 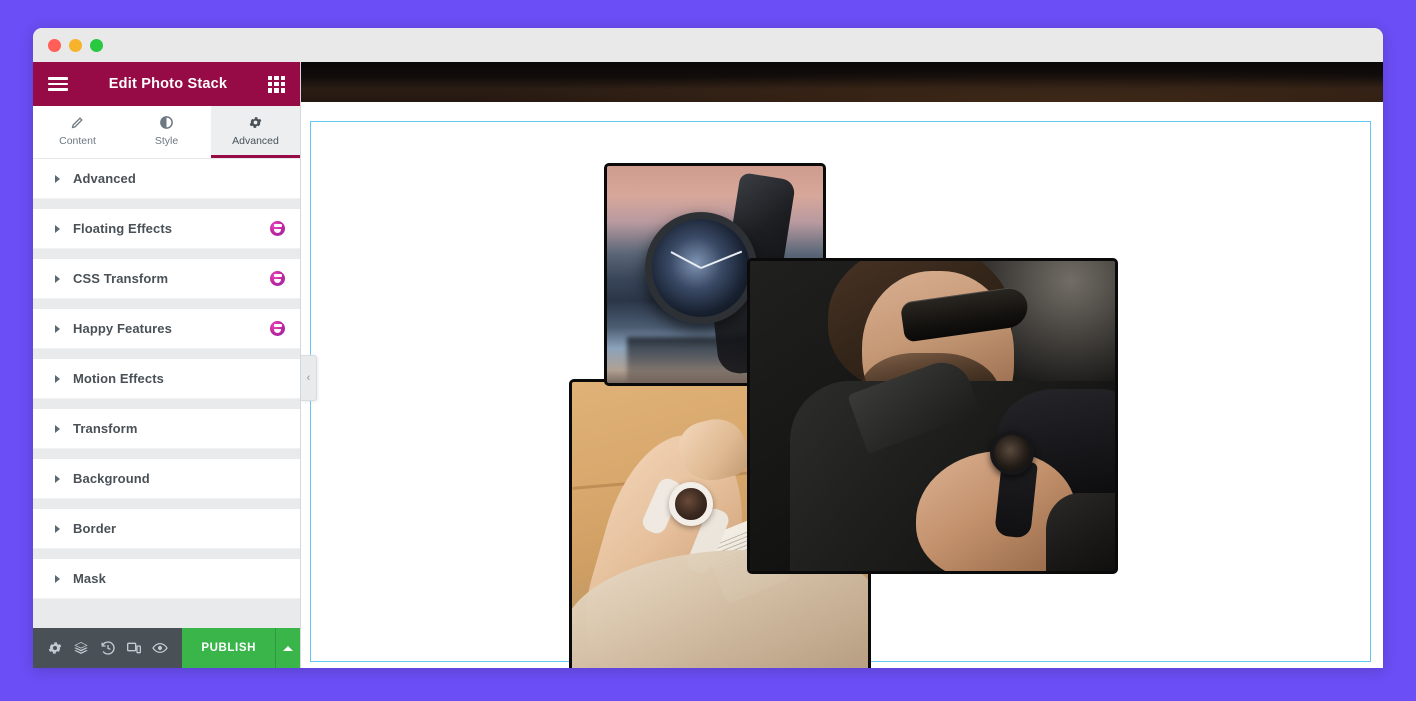 What do you see at coordinates (160, 648) in the screenshot?
I see `preview-eye-icon` at bounding box center [160, 648].